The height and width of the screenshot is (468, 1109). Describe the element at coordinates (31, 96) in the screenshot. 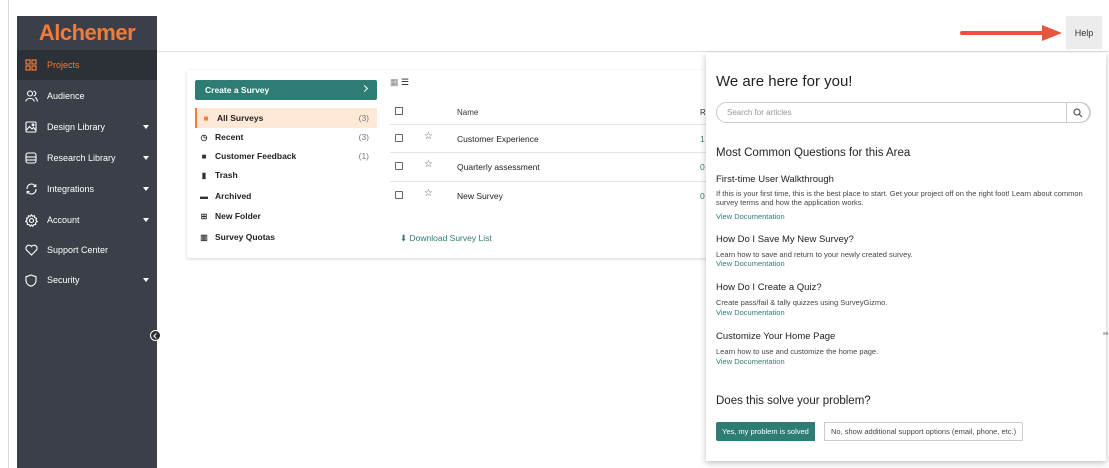

I see `users-icon` at that location.